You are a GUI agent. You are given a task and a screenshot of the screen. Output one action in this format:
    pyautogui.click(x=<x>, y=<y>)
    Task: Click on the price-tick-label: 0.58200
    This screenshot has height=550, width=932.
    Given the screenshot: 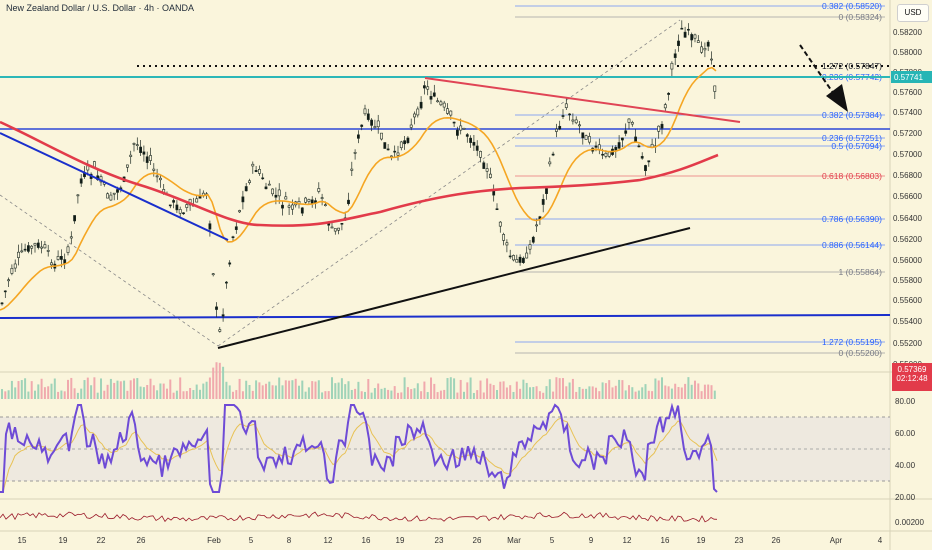 What is the action you would take?
    pyautogui.click(x=907, y=32)
    